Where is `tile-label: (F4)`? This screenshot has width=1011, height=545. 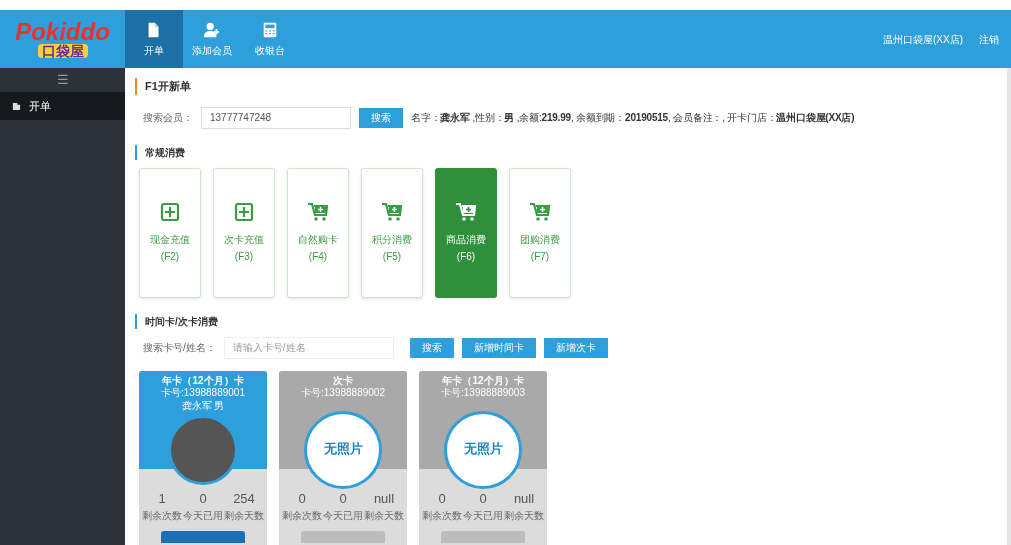
tile-label: (F4) is located at coordinates (318, 256).